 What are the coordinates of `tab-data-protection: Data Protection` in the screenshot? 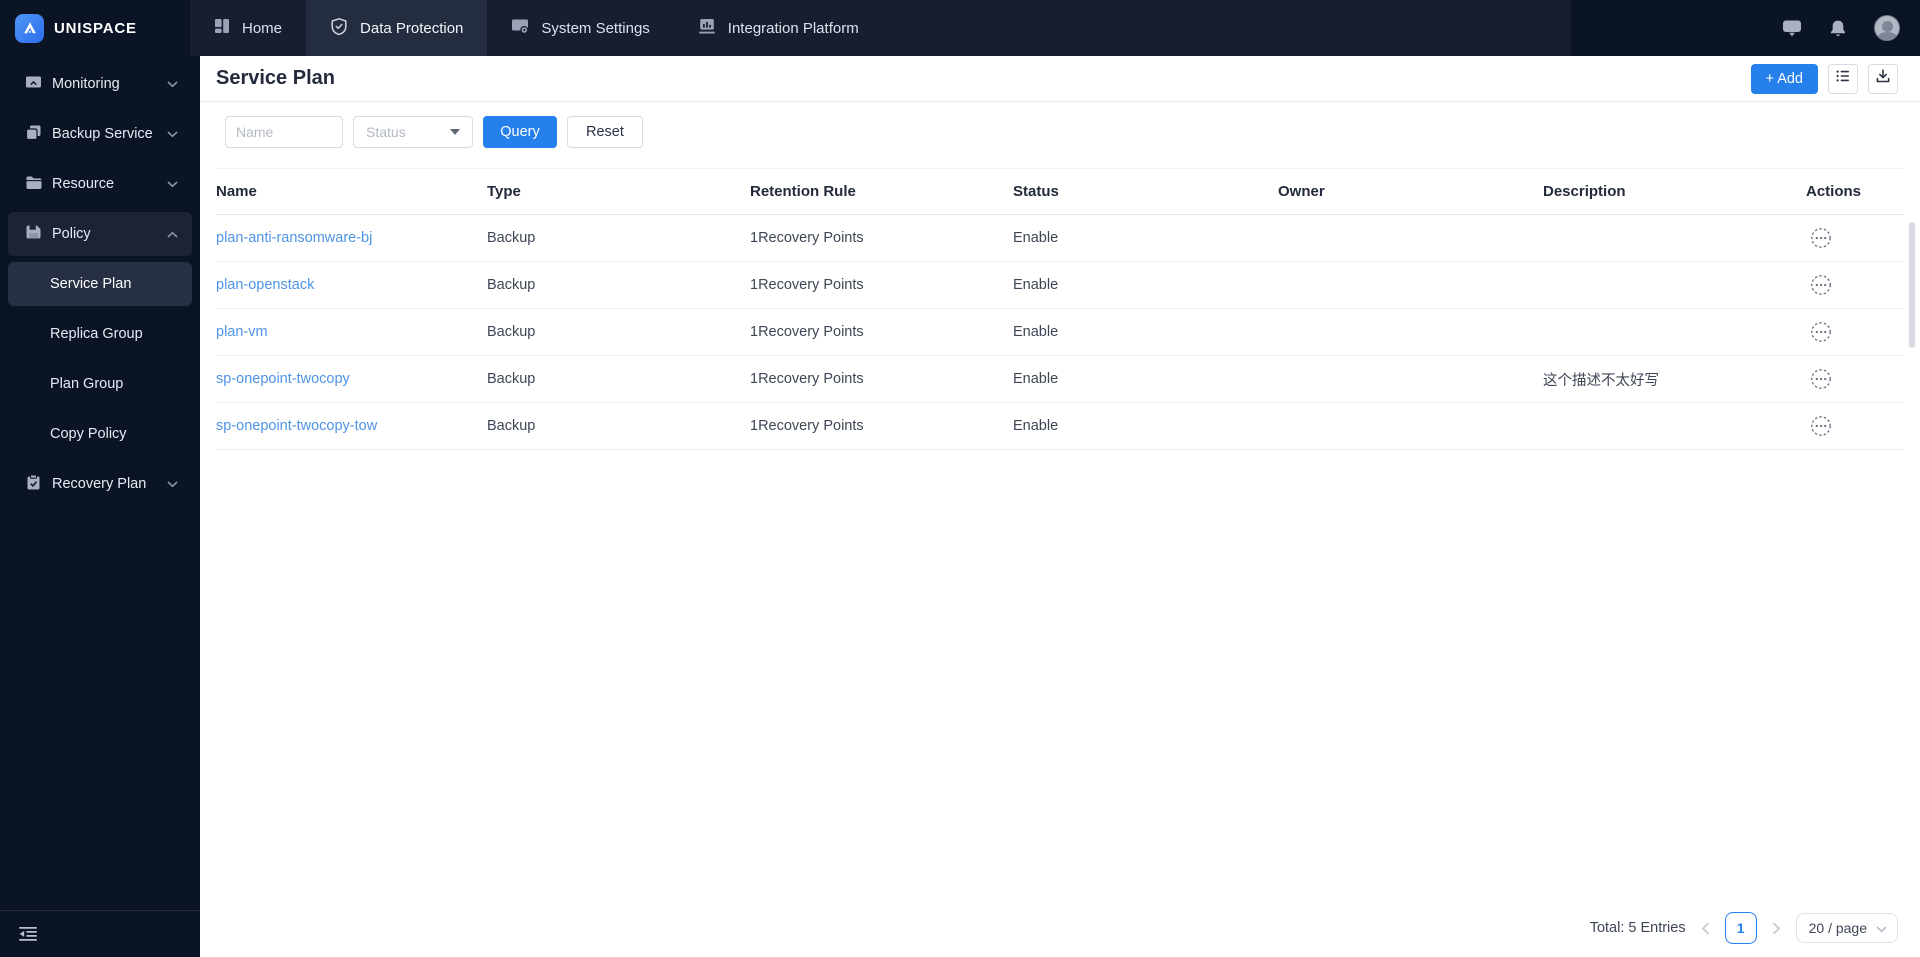 It's located at (397, 28).